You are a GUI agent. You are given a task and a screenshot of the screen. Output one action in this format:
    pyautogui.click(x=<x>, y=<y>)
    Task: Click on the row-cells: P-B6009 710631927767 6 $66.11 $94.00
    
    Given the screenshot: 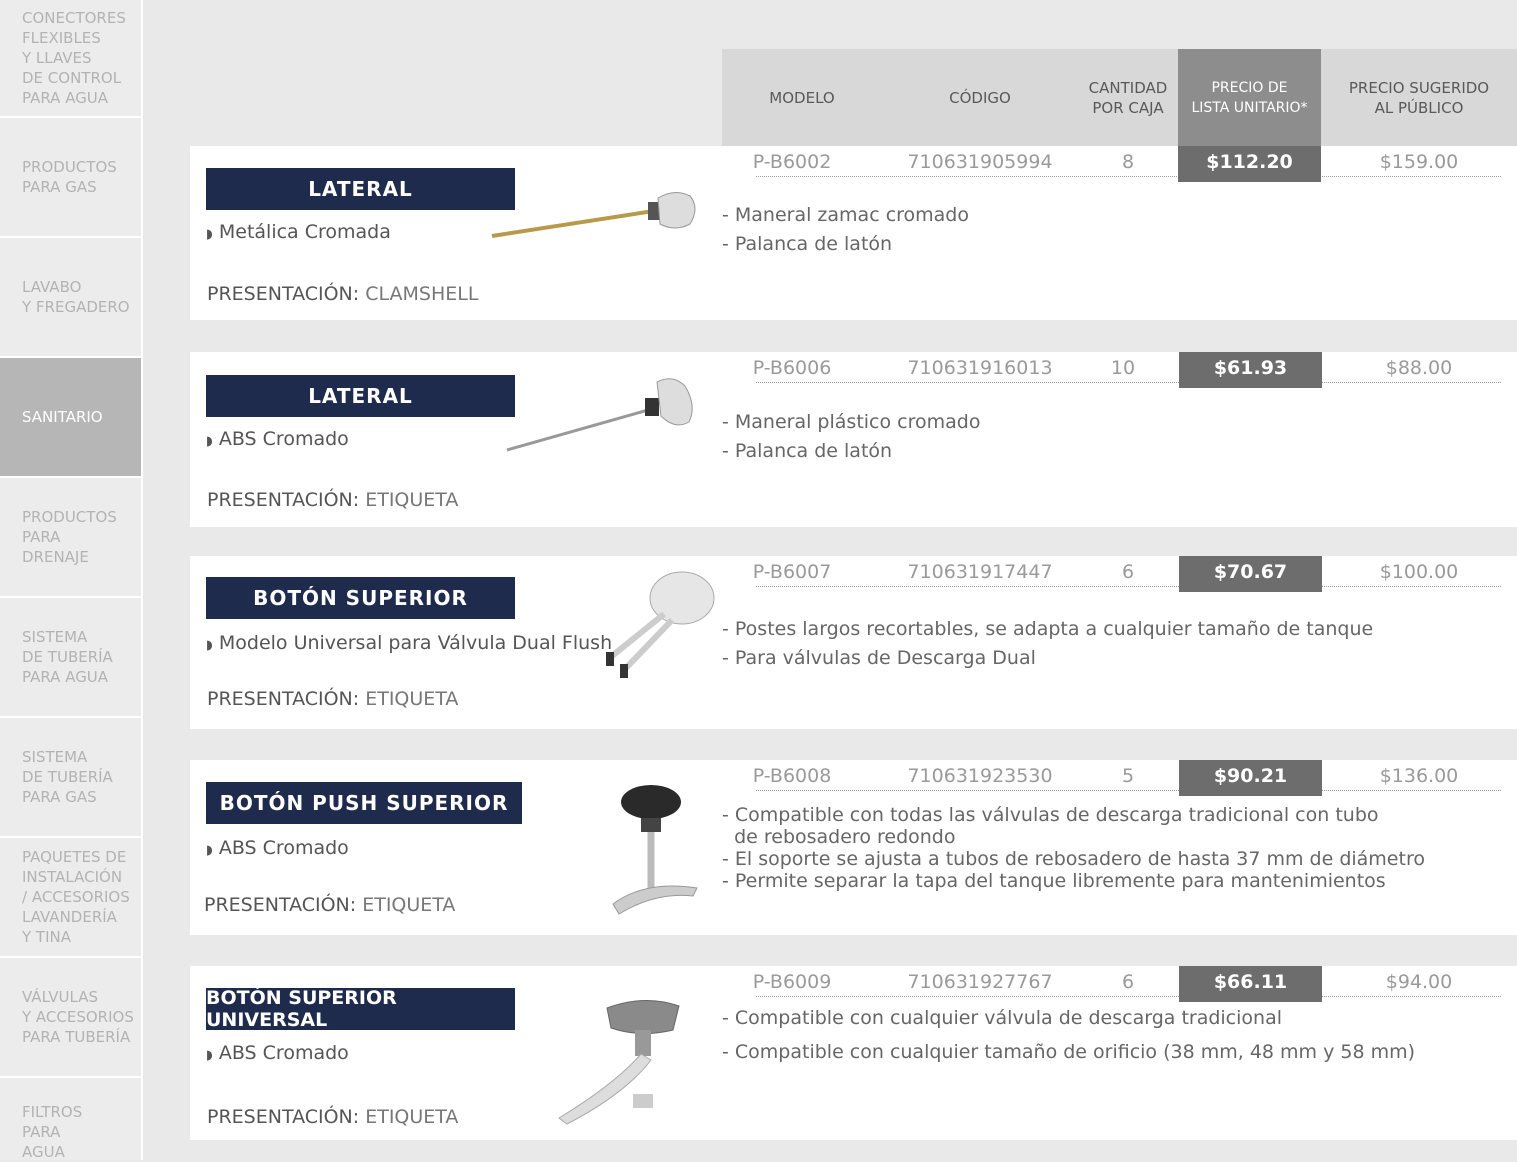 What is the action you would take?
    pyautogui.click(x=1112, y=984)
    